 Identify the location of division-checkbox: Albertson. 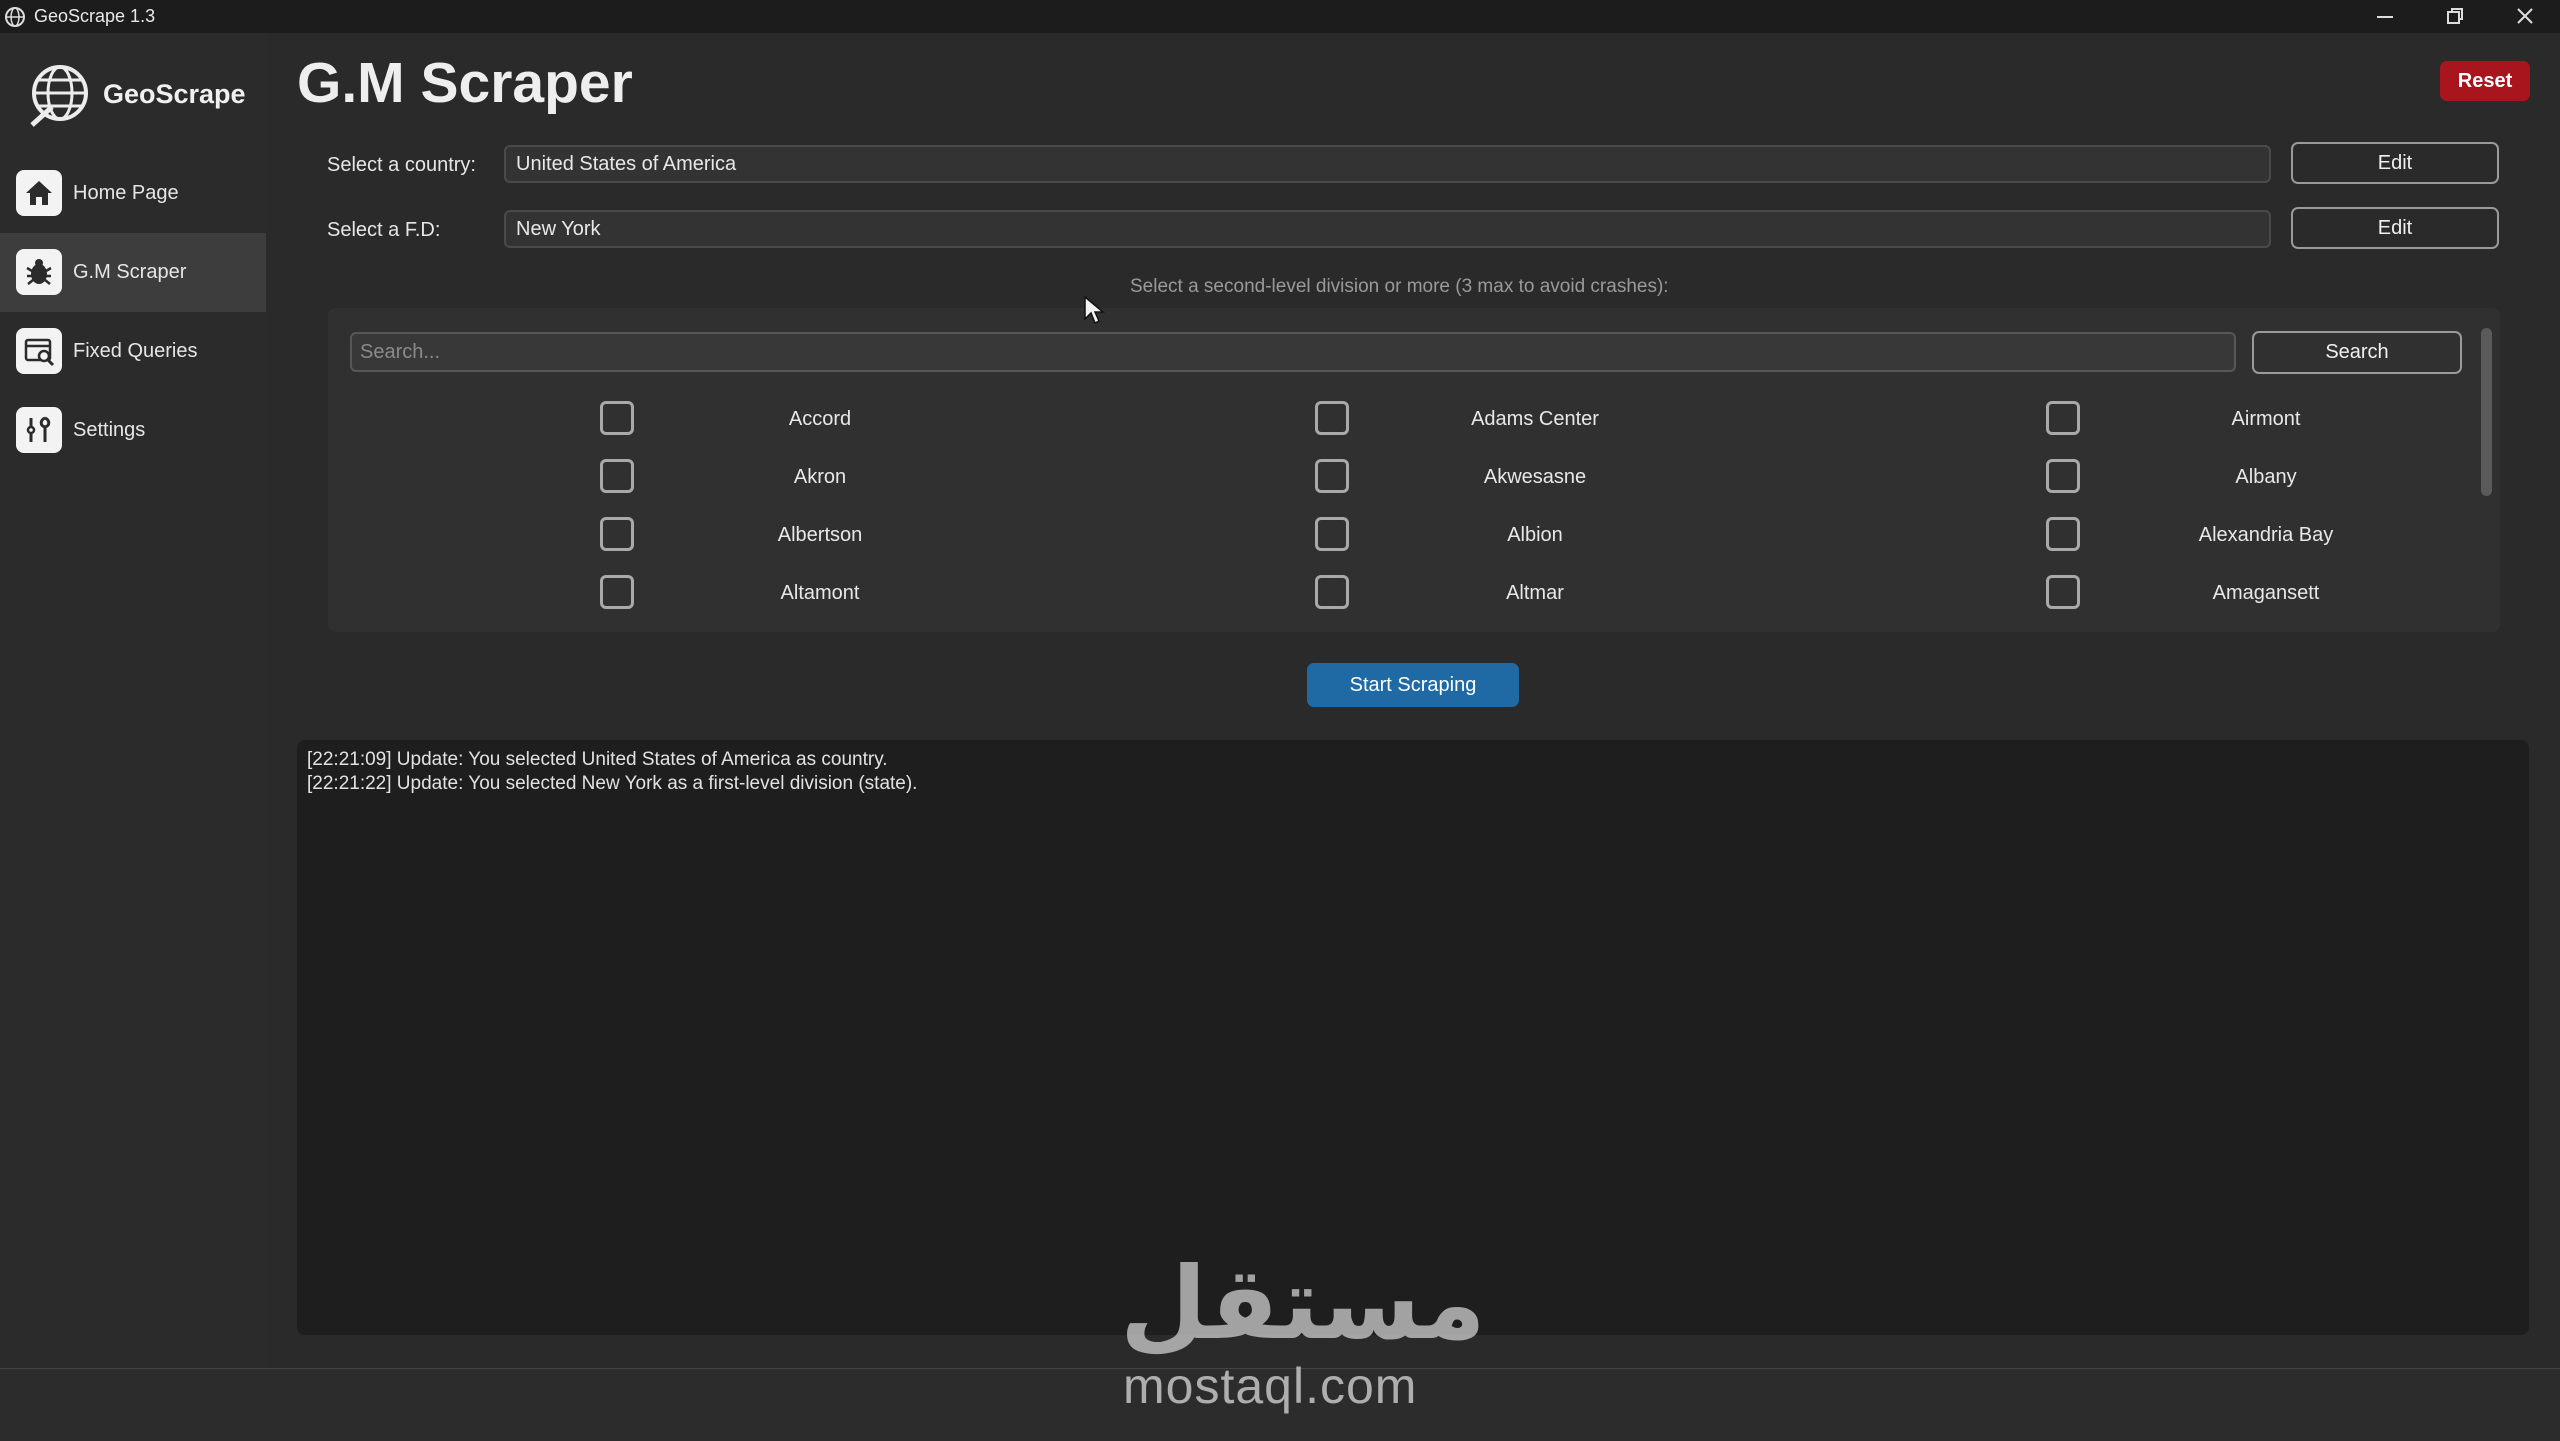
(840, 536).